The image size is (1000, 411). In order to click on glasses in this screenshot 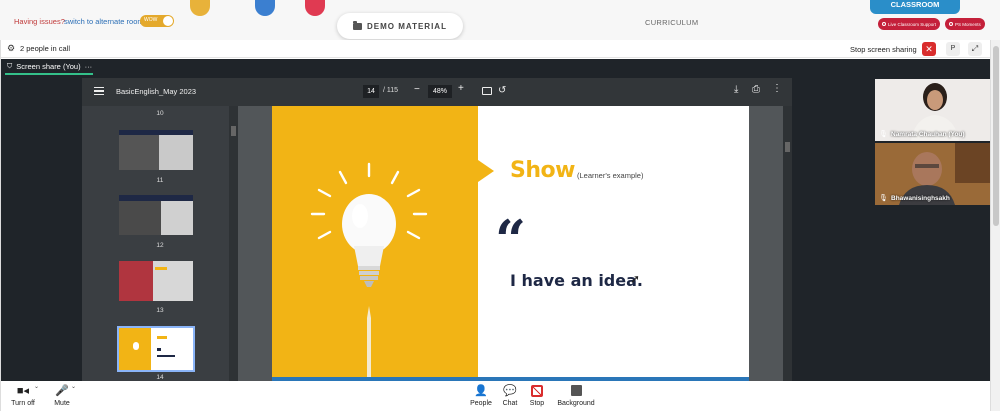, I will do `click(927, 166)`.